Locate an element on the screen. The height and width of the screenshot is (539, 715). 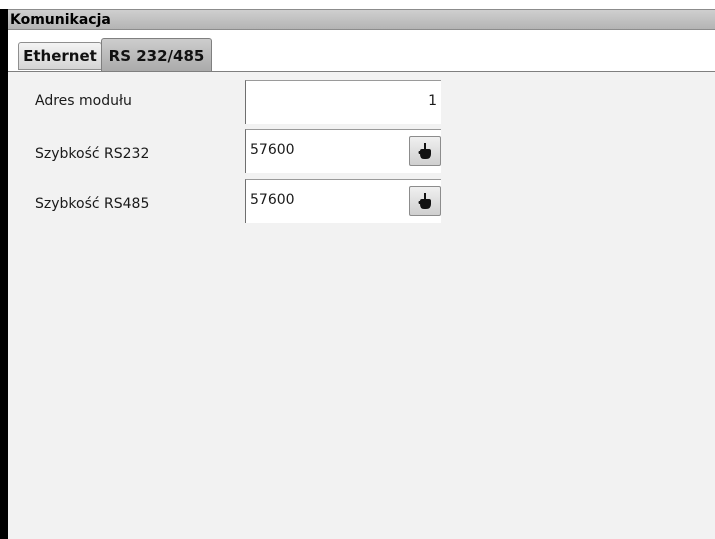
tab-rs232-485: RS 232/485 is located at coordinates (156, 55).